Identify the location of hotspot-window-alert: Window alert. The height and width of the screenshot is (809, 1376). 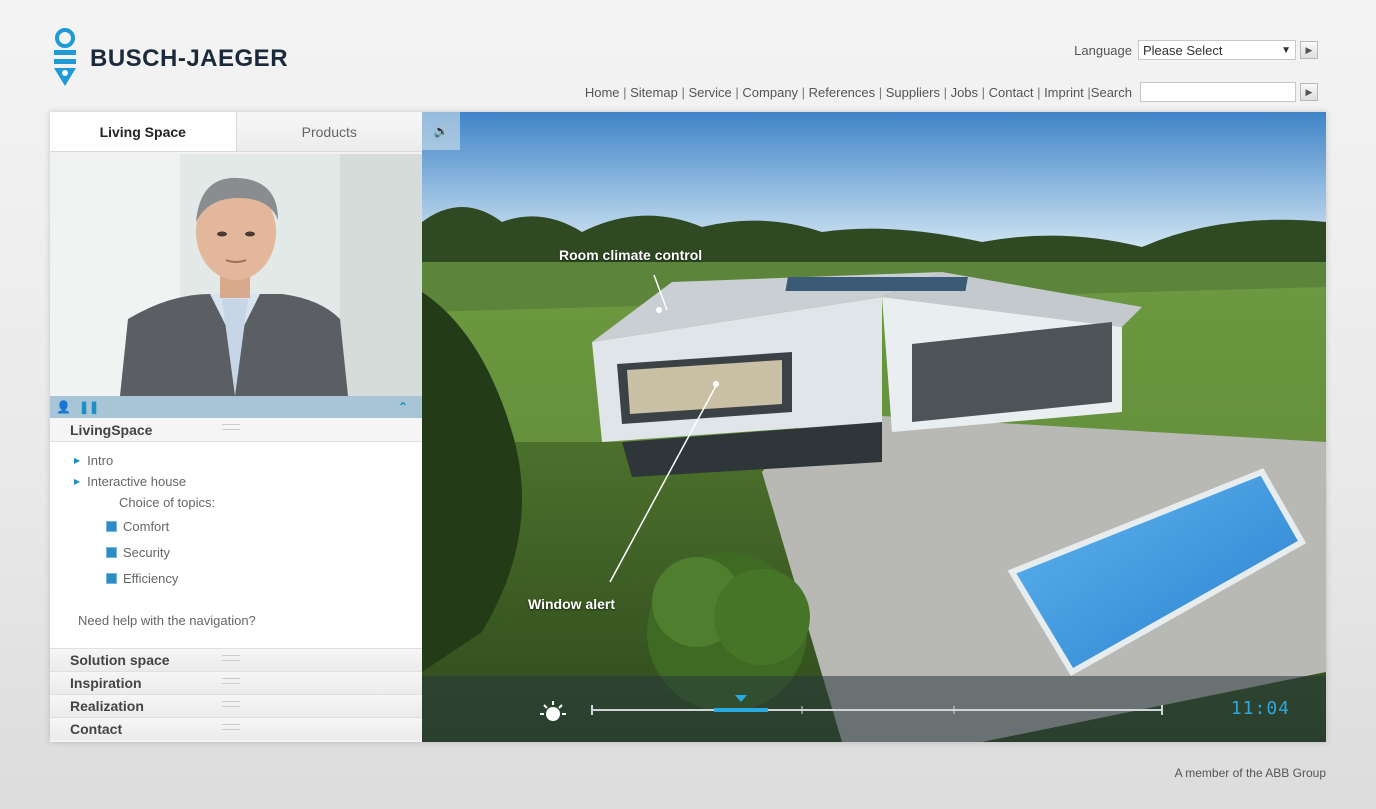
(571, 604).